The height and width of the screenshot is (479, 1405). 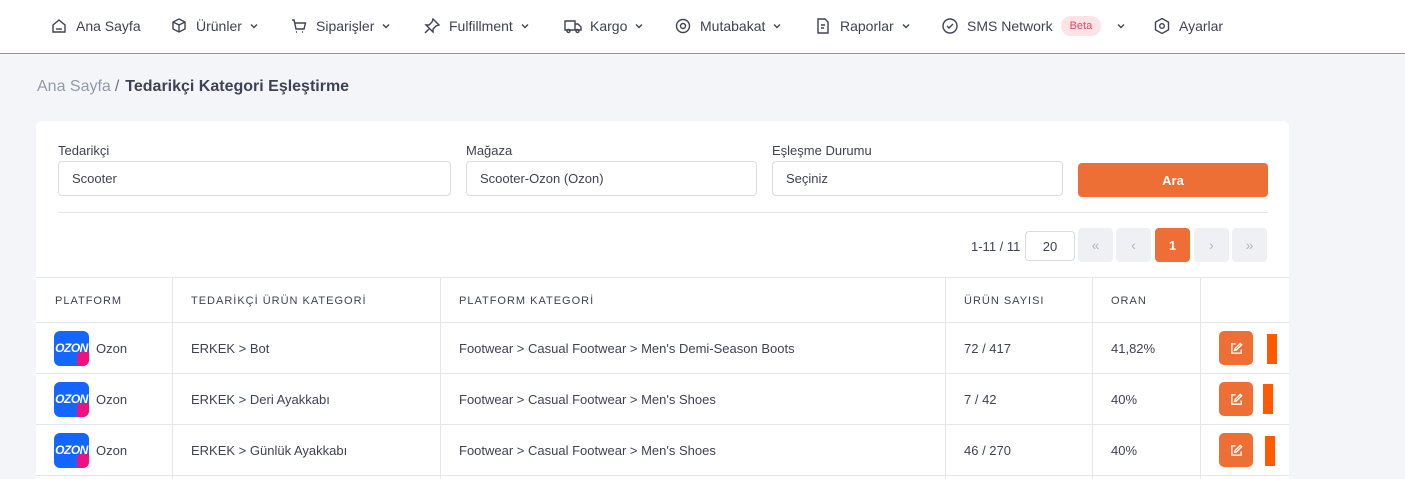 What do you see at coordinates (823, 26) in the screenshot?
I see `report-icon` at bounding box center [823, 26].